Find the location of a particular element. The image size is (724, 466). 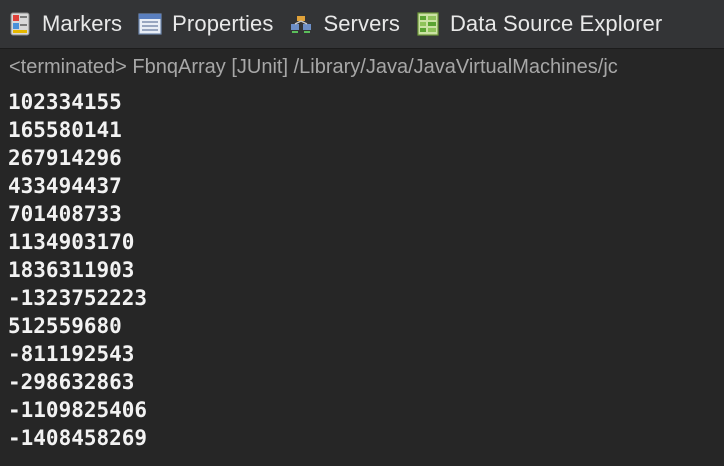

tab-markers: Markers is located at coordinates (65, 24).